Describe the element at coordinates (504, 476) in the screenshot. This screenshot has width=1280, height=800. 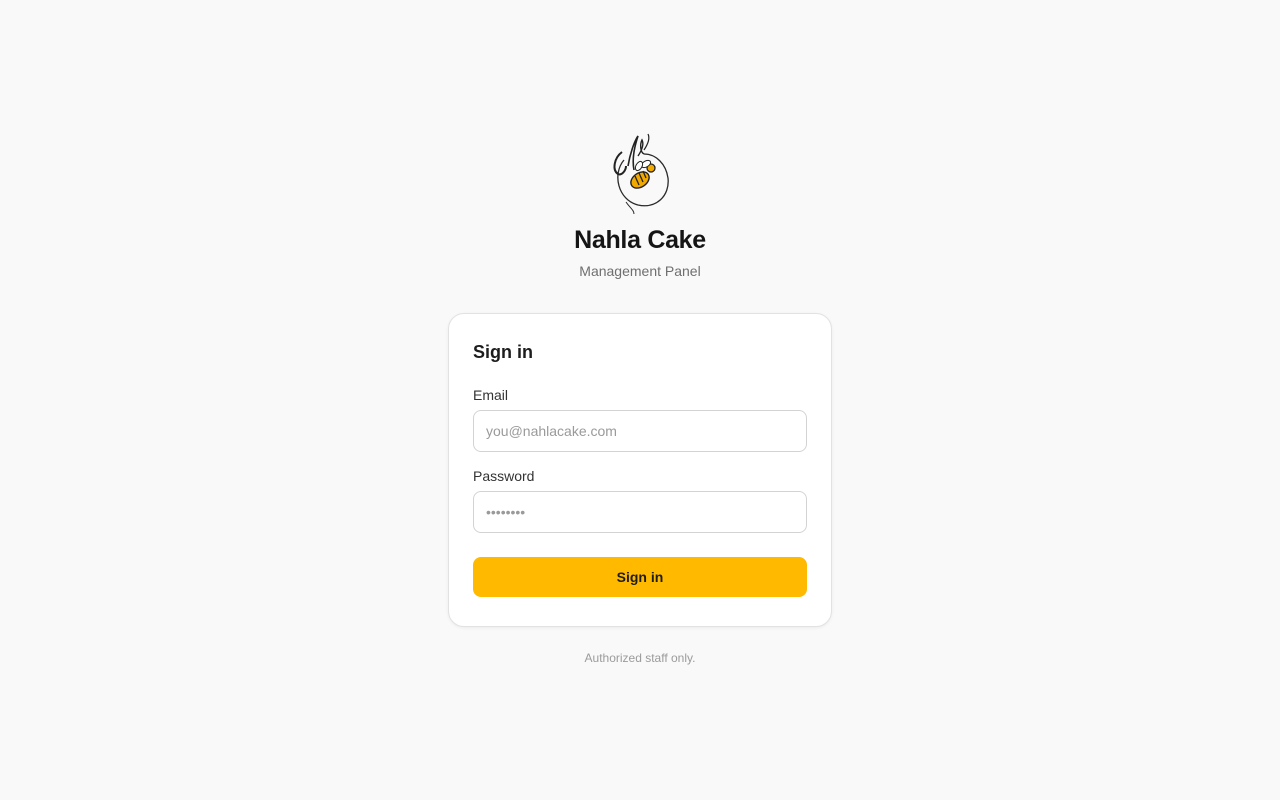
I see `password-label: Password` at that location.